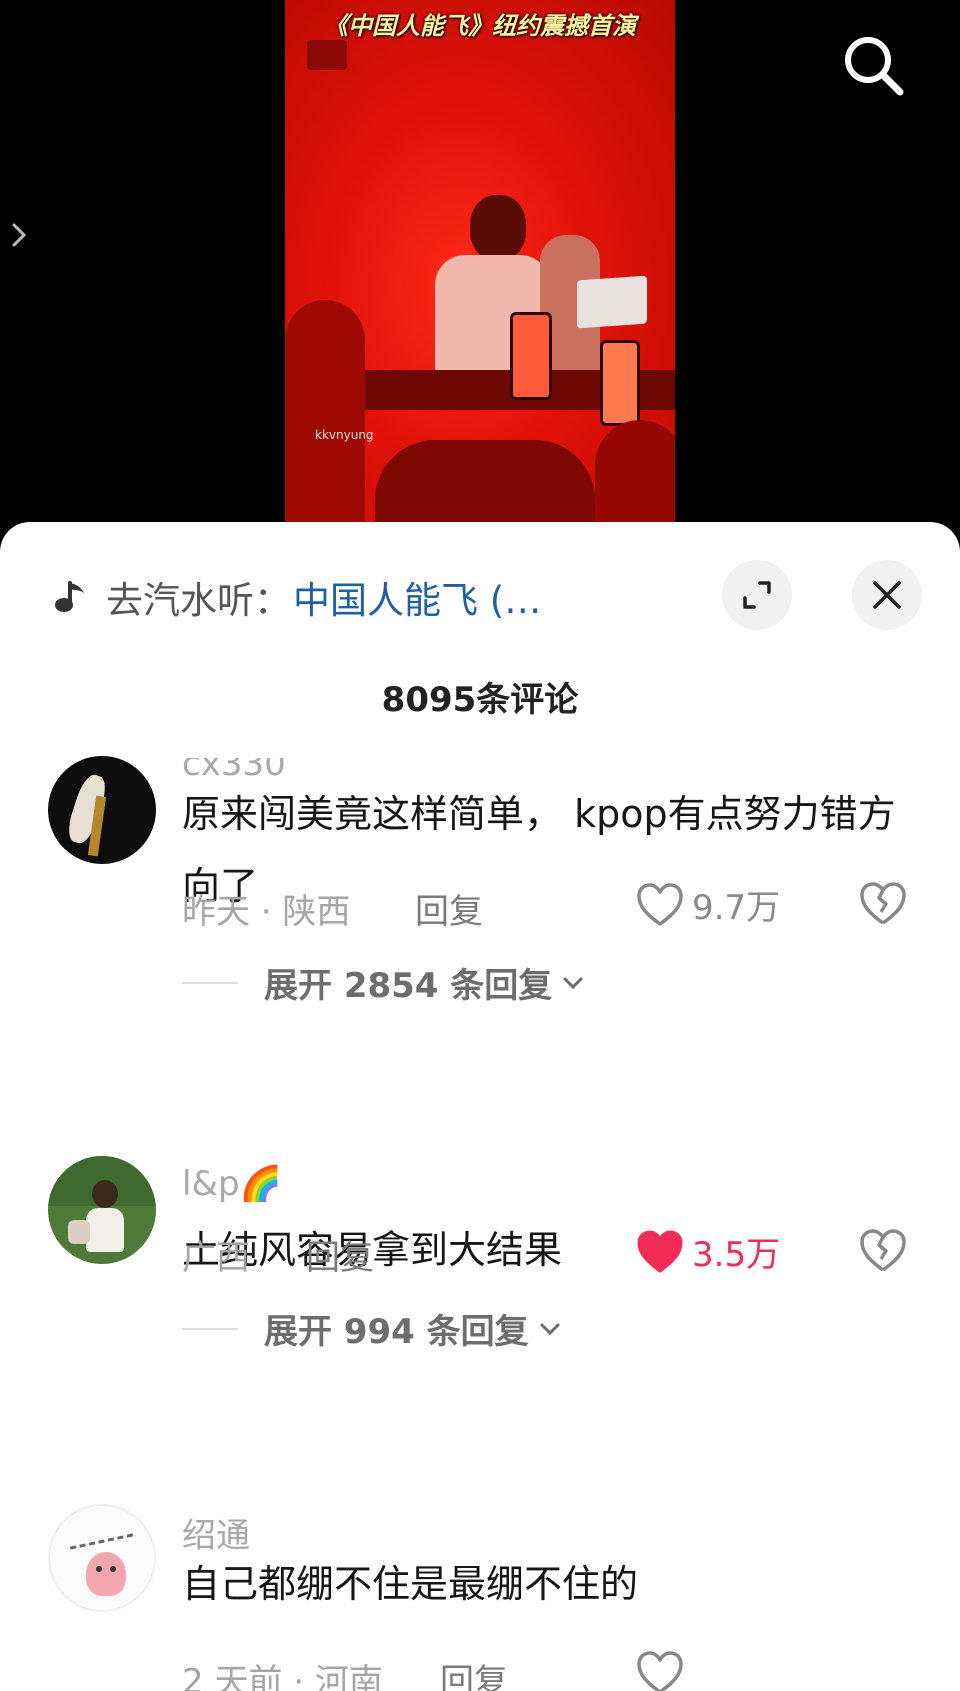 This screenshot has width=960, height=1691. Describe the element at coordinates (282, 1676) in the screenshot. I see `comment-meta: 2 天前 · 河南` at that location.